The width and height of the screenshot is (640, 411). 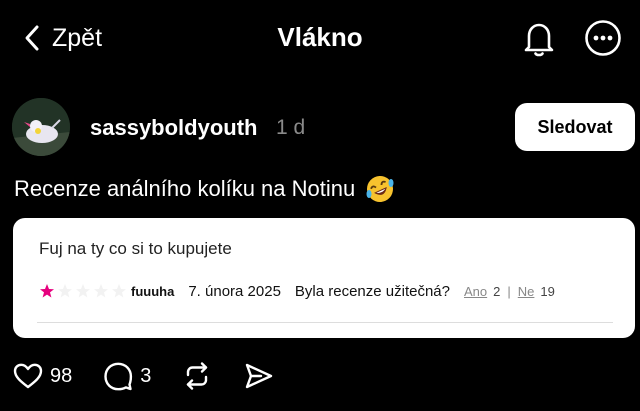 What do you see at coordinates (28, 376) in the screenshot?
I see `heart-icon` at bounding box center [28, 376].